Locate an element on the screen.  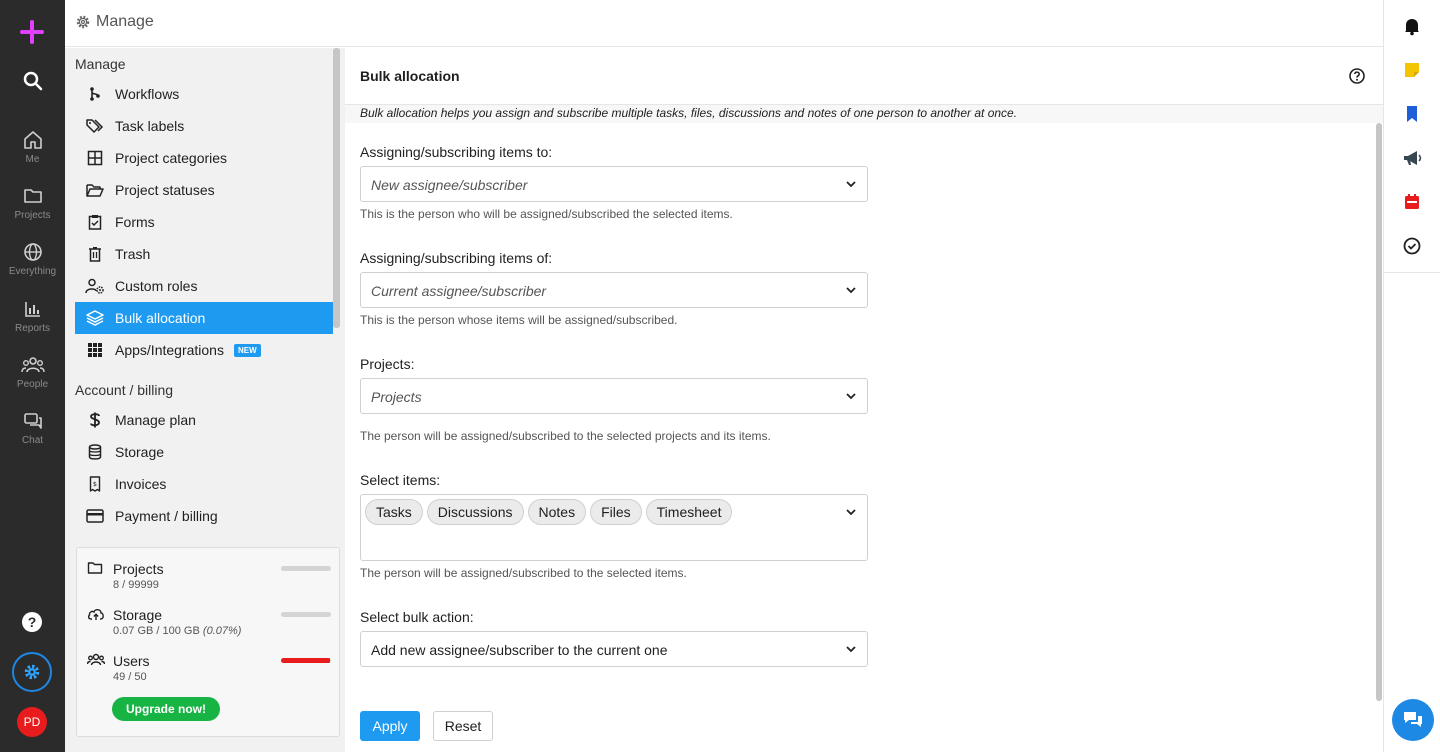
chip-timesheet: Timesheet is located at coordinates (689, 512).